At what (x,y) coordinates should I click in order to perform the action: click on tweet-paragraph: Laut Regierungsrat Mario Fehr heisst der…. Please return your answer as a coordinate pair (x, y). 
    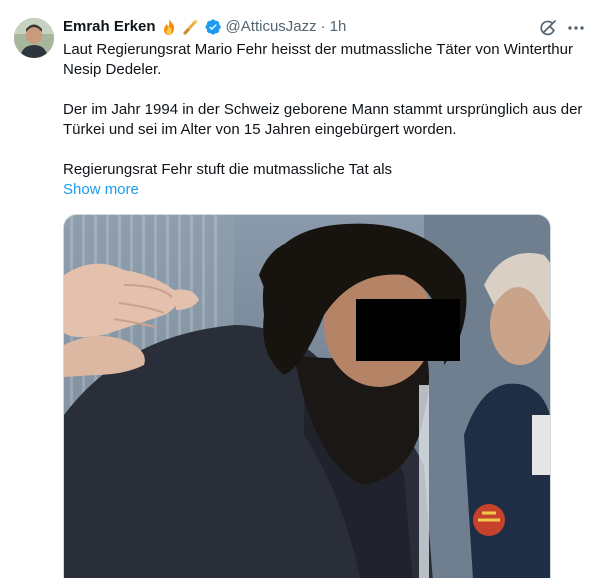
    Looking at the image, I should click on (318, 59).